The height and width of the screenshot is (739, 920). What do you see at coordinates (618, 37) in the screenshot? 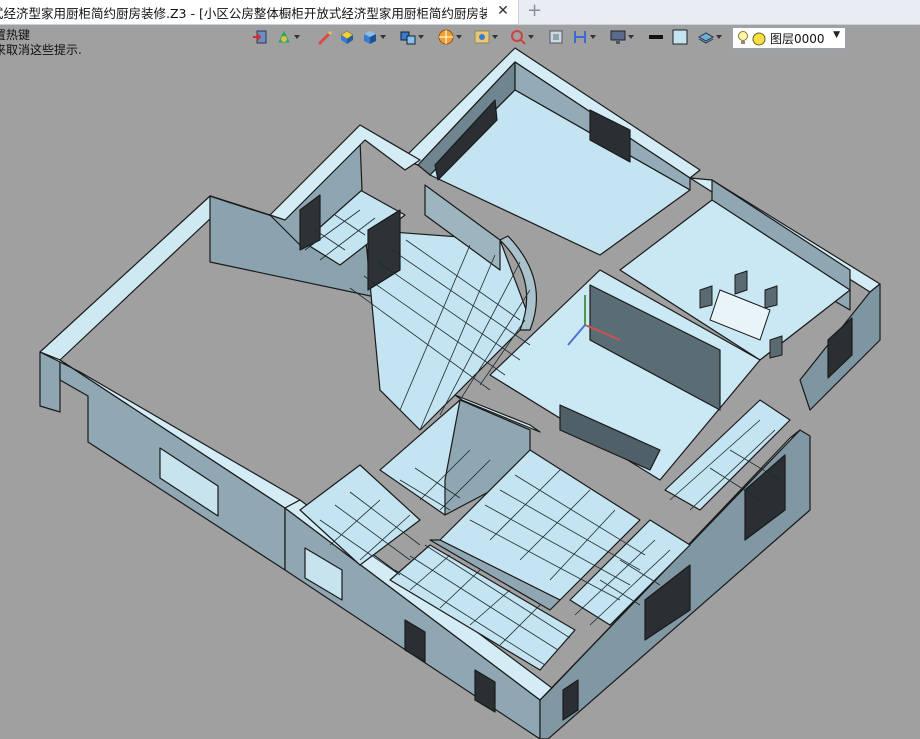
I see `monitor-icon` at bounding box center [618, 37].